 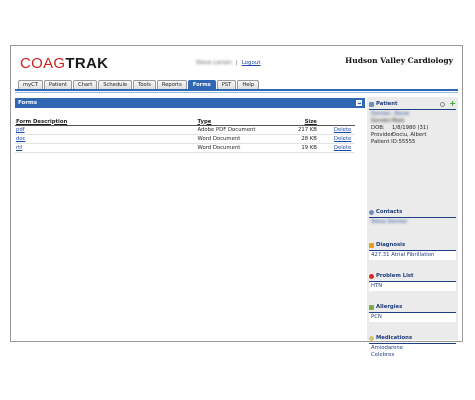 What do you see at coordinates (251, 63) in the screenshot?
I see `logout-link: Logout` at bounding box center [251, 63].